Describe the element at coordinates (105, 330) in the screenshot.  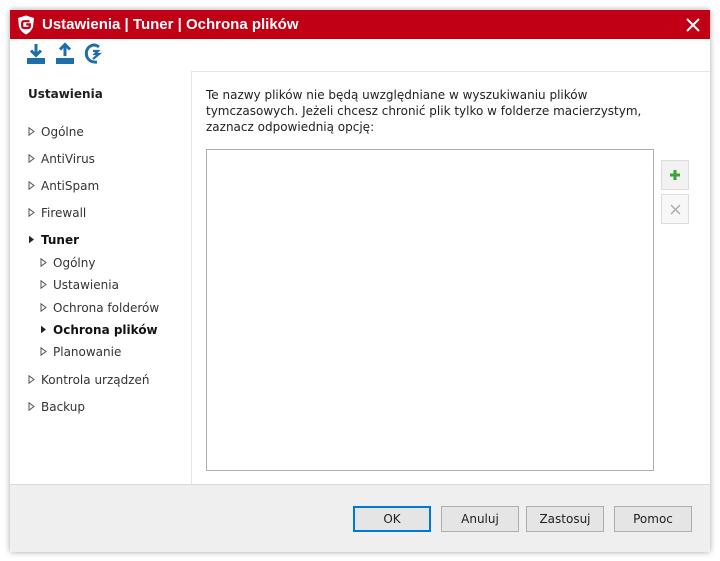
I see `sidebar-item-label: Ochrona plików` at that location.